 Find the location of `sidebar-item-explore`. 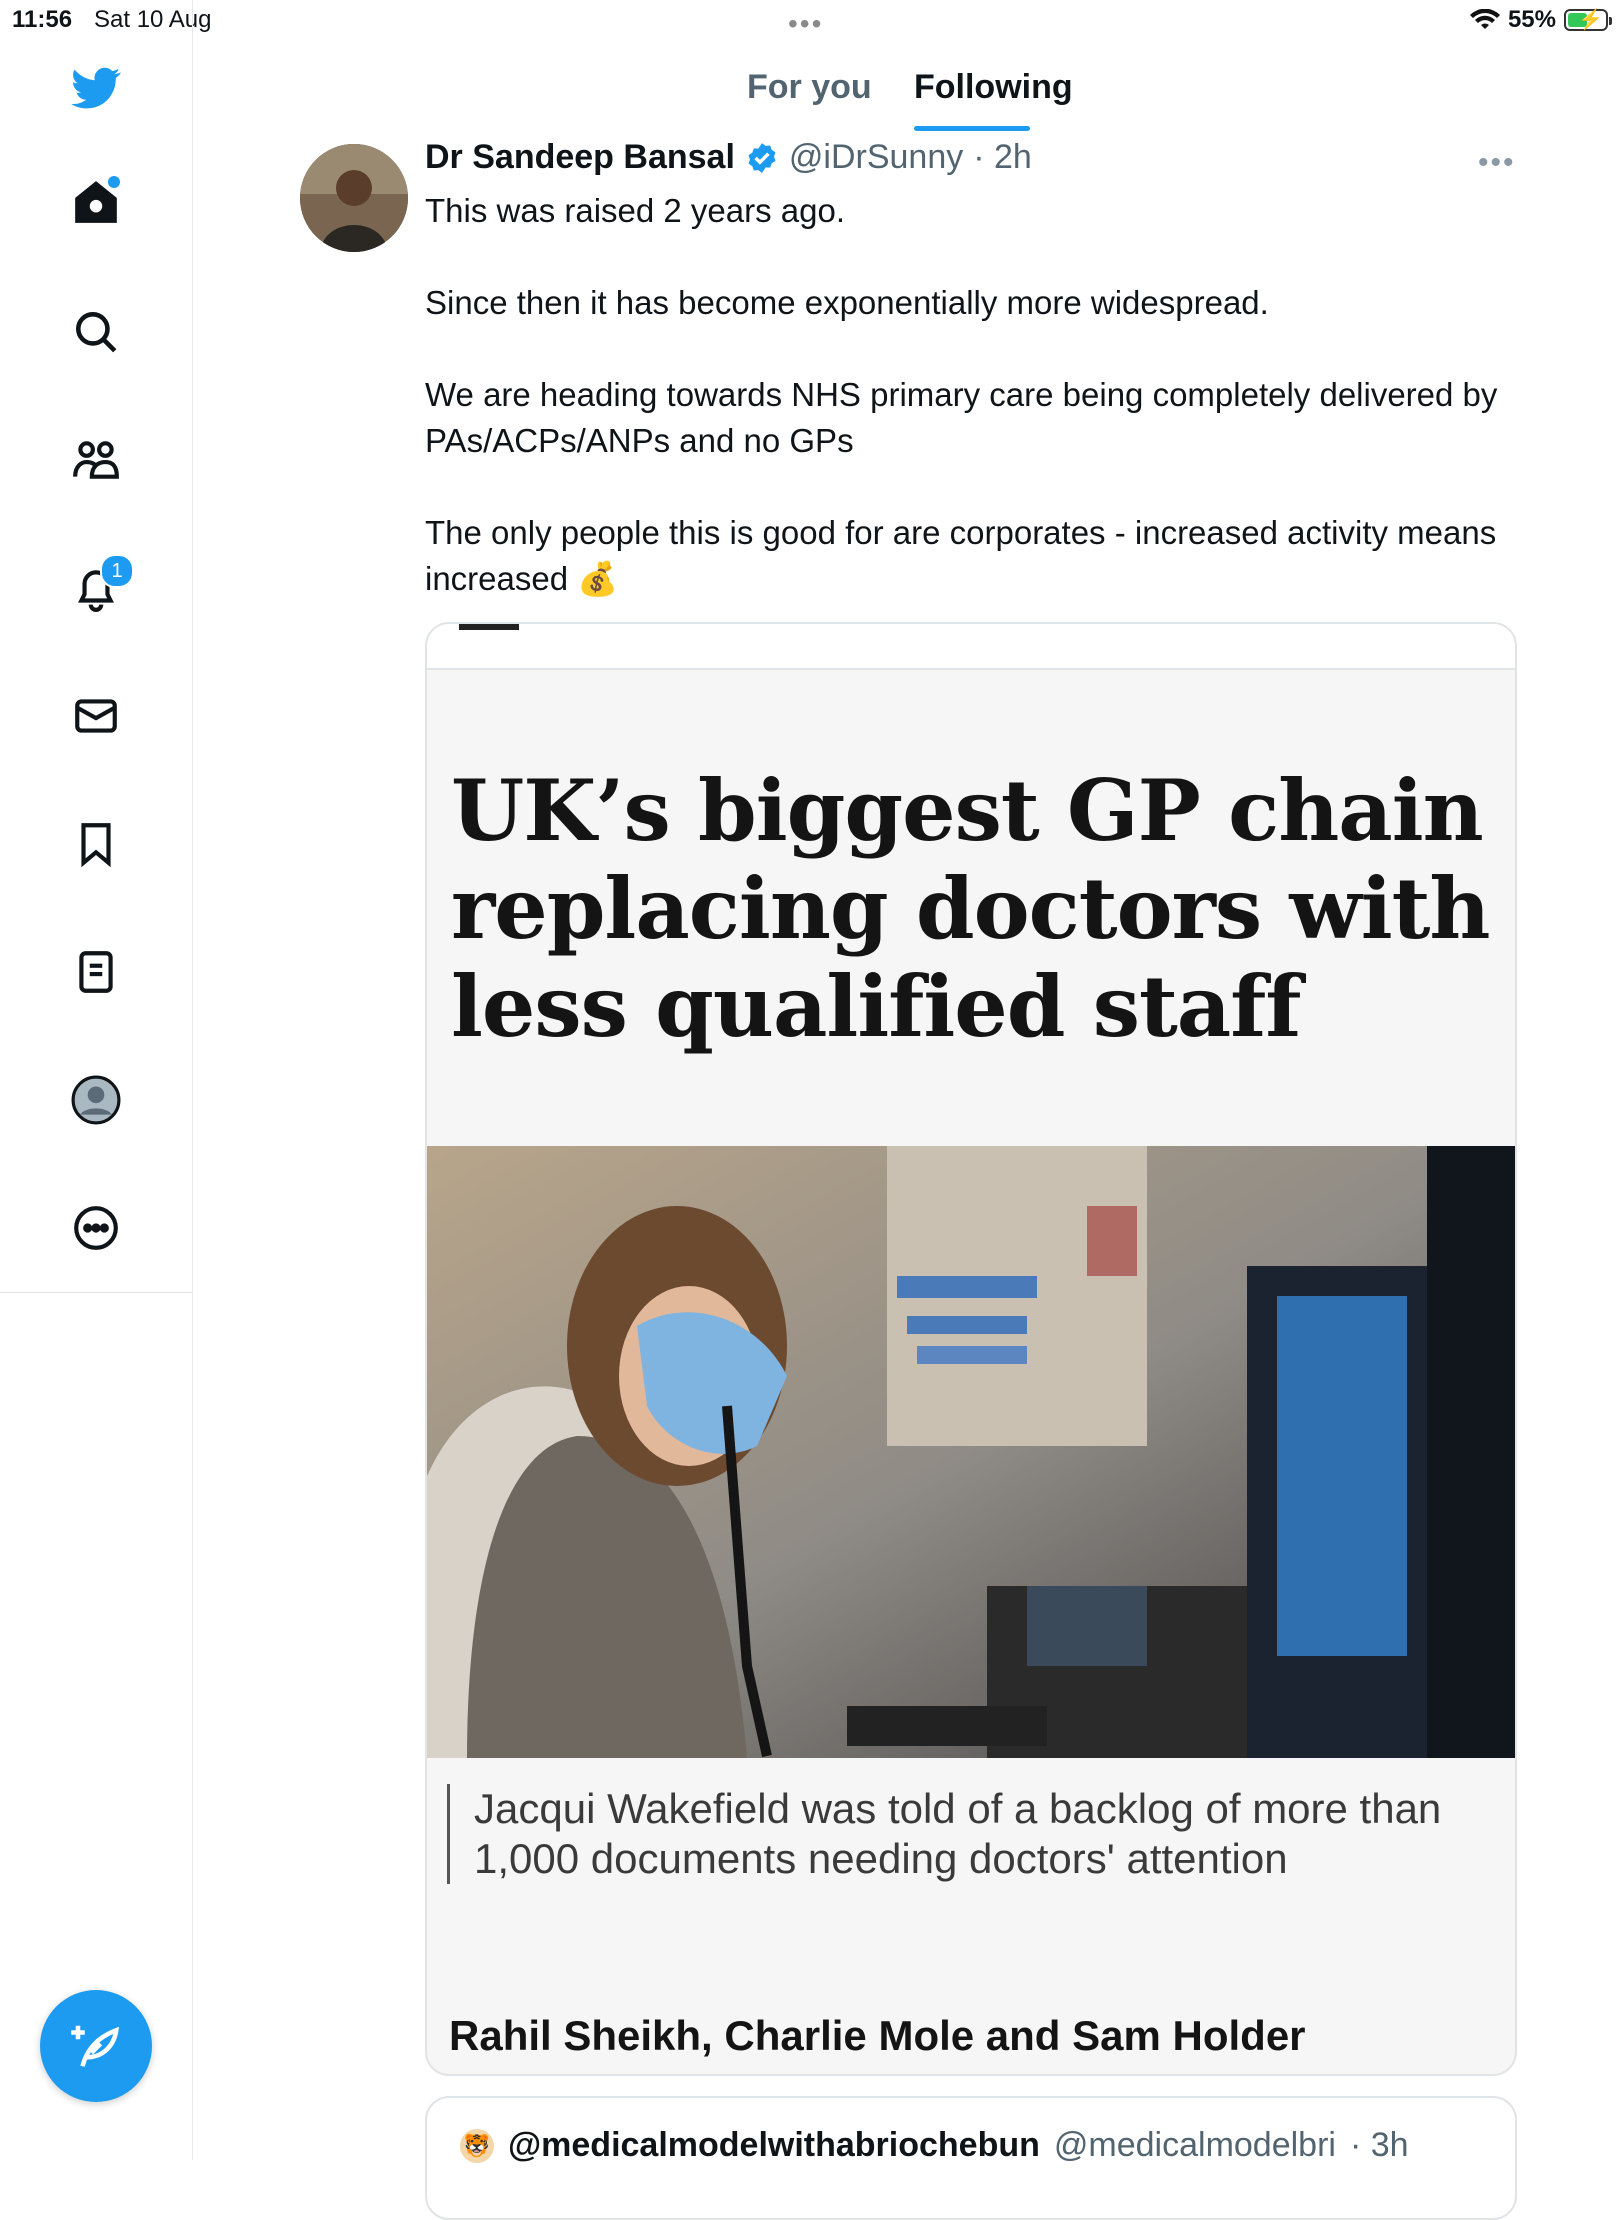

sidebar-item-explore is located at coordinates (96, 332).